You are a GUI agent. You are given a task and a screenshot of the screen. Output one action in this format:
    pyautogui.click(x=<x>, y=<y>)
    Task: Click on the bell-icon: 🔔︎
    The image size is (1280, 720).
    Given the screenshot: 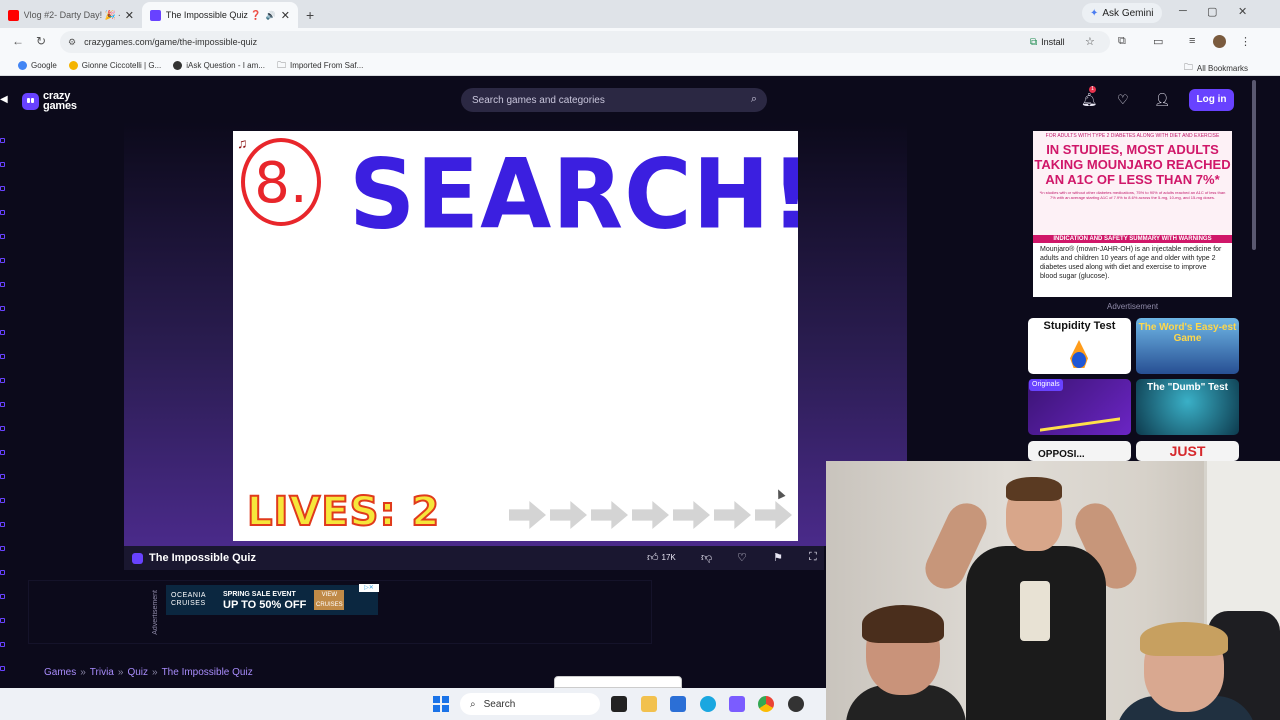 What is the action you would take?
    pyautogui.click(x=1089, y=100)
    